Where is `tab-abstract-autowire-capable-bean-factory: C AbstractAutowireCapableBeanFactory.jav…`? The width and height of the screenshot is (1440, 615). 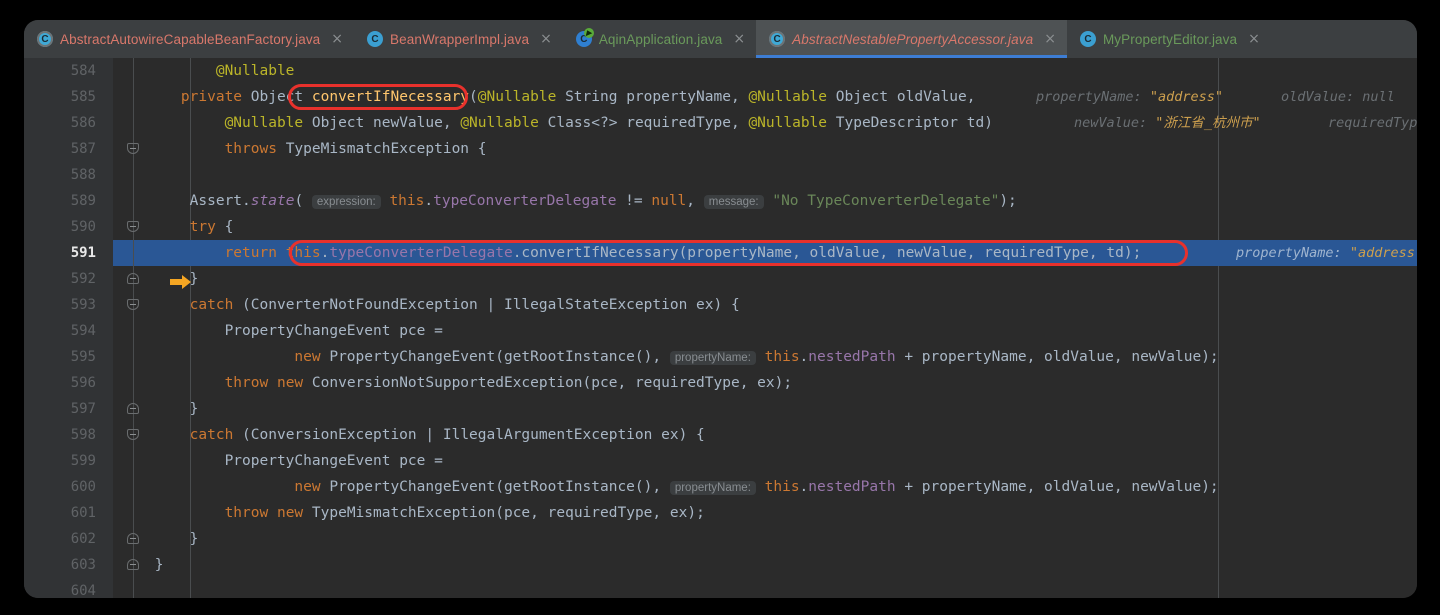
tab-abstract-autowire-capable-bean-factory: C AbstractAutowireCapableBeanFactory.jav… is located at coordinates (189, 39).